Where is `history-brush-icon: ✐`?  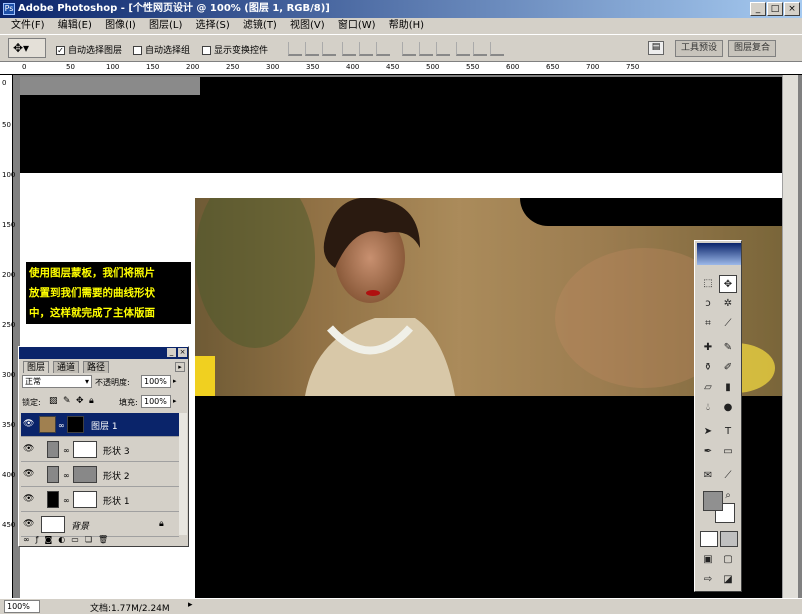
history-brush-icon: ✐ is located at coordinates (728, 368).